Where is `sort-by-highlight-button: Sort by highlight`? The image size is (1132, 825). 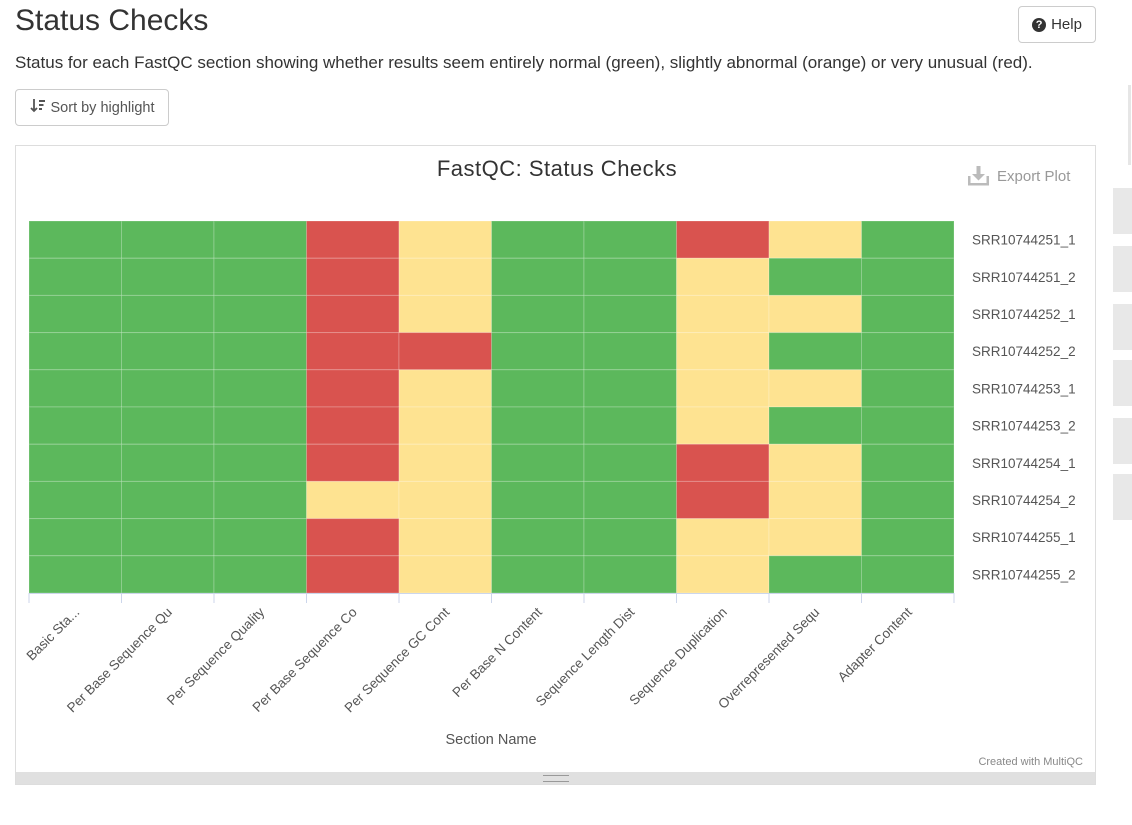
sort-by-highlight-button: Sort by highlight is located at coordinates (92, 107).